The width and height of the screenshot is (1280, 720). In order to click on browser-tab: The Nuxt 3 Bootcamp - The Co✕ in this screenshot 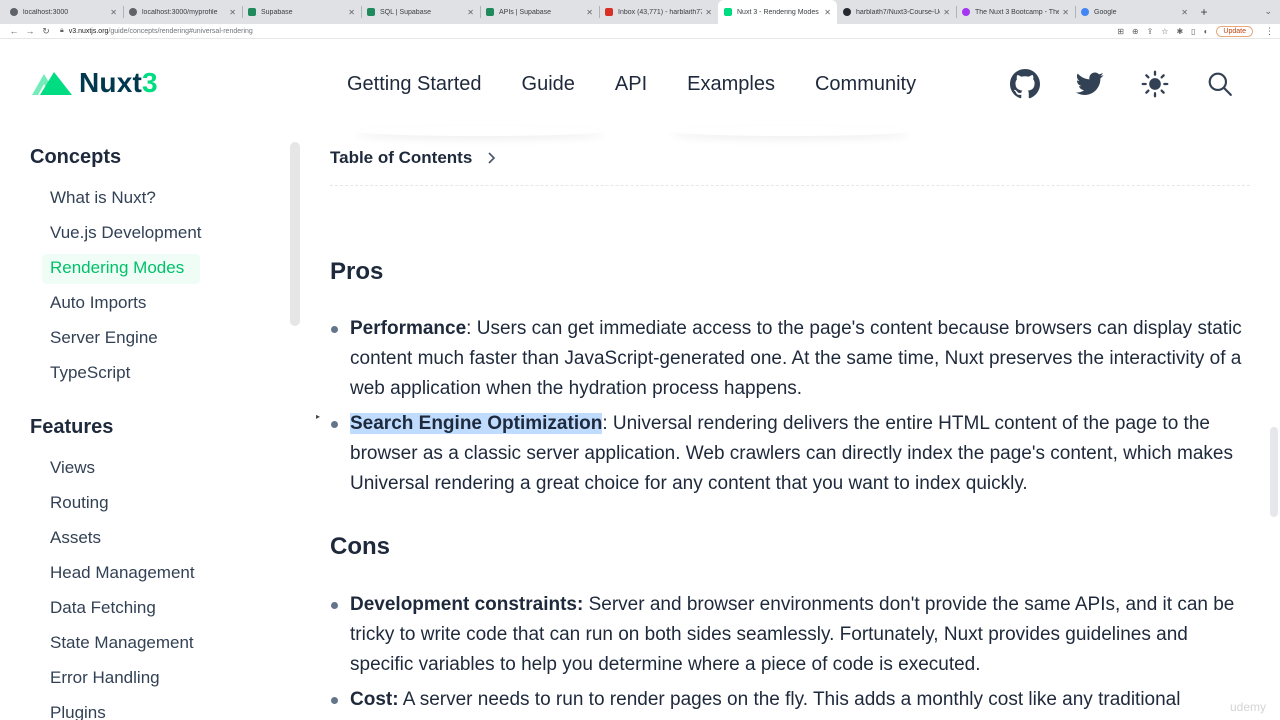, I will do `click(1015, 12)`.